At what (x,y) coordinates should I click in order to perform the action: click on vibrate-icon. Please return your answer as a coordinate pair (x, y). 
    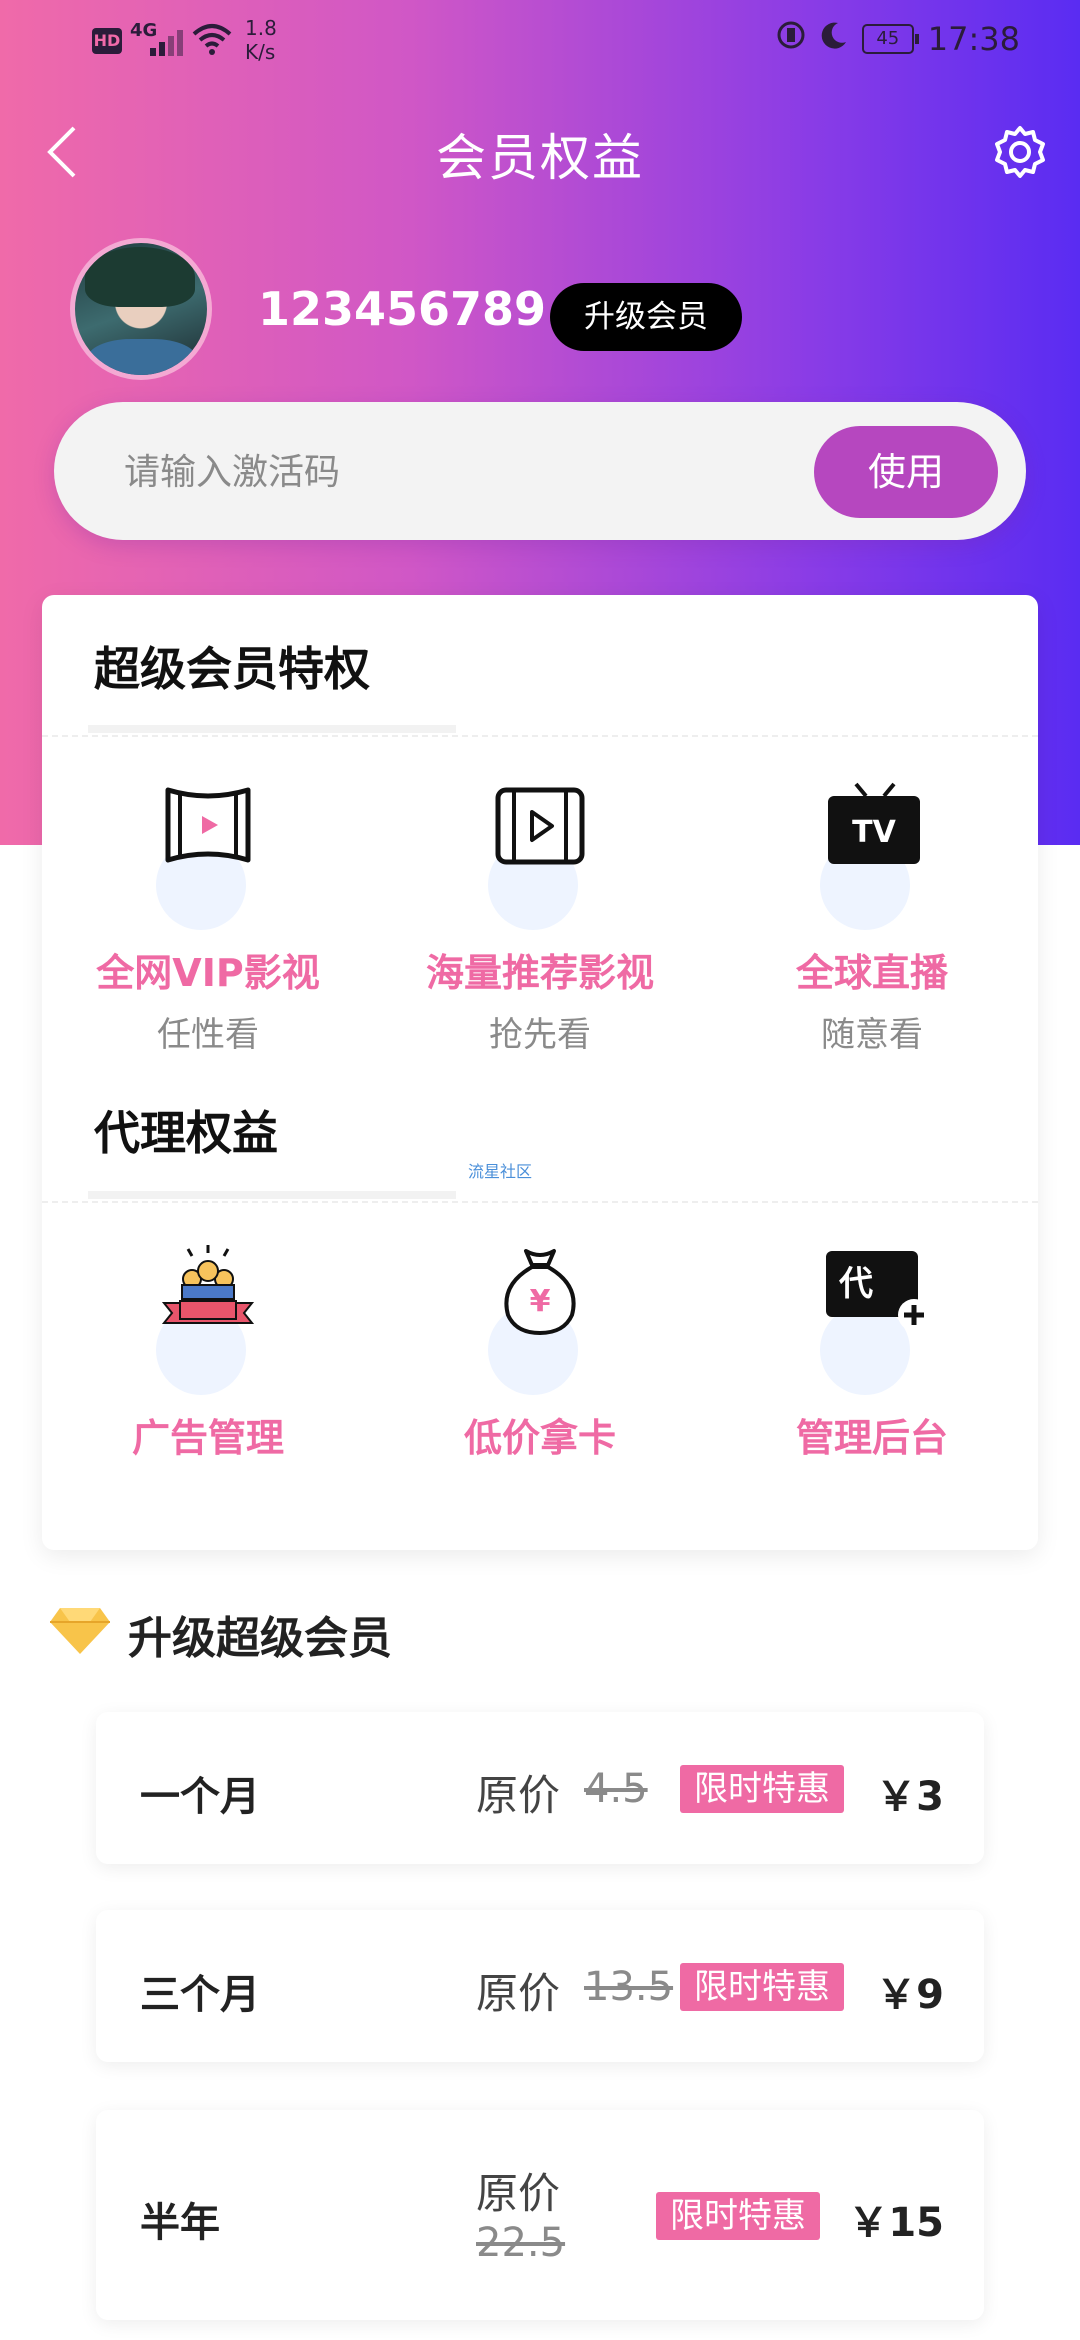
    Looking at the image, I should click on (791, 39).